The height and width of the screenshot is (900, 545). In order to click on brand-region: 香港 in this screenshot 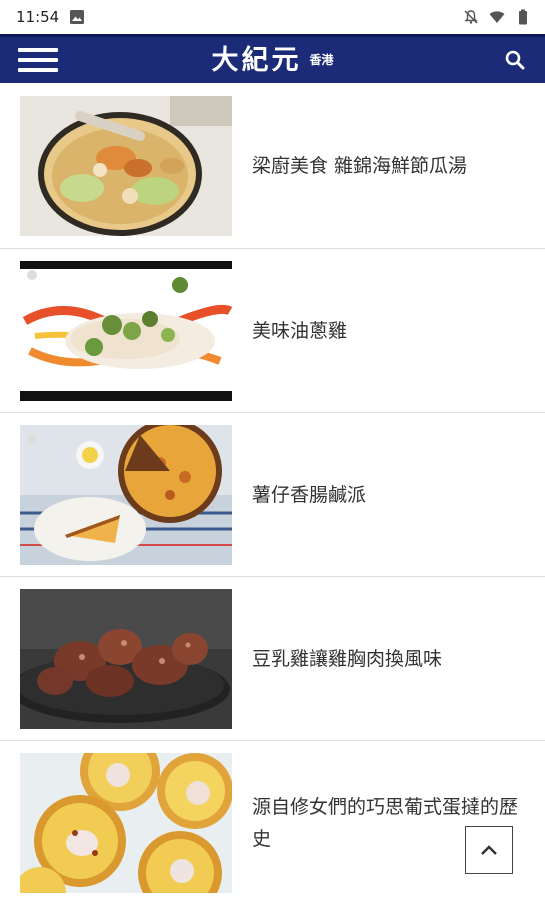, I will do `click(321, 59)`.